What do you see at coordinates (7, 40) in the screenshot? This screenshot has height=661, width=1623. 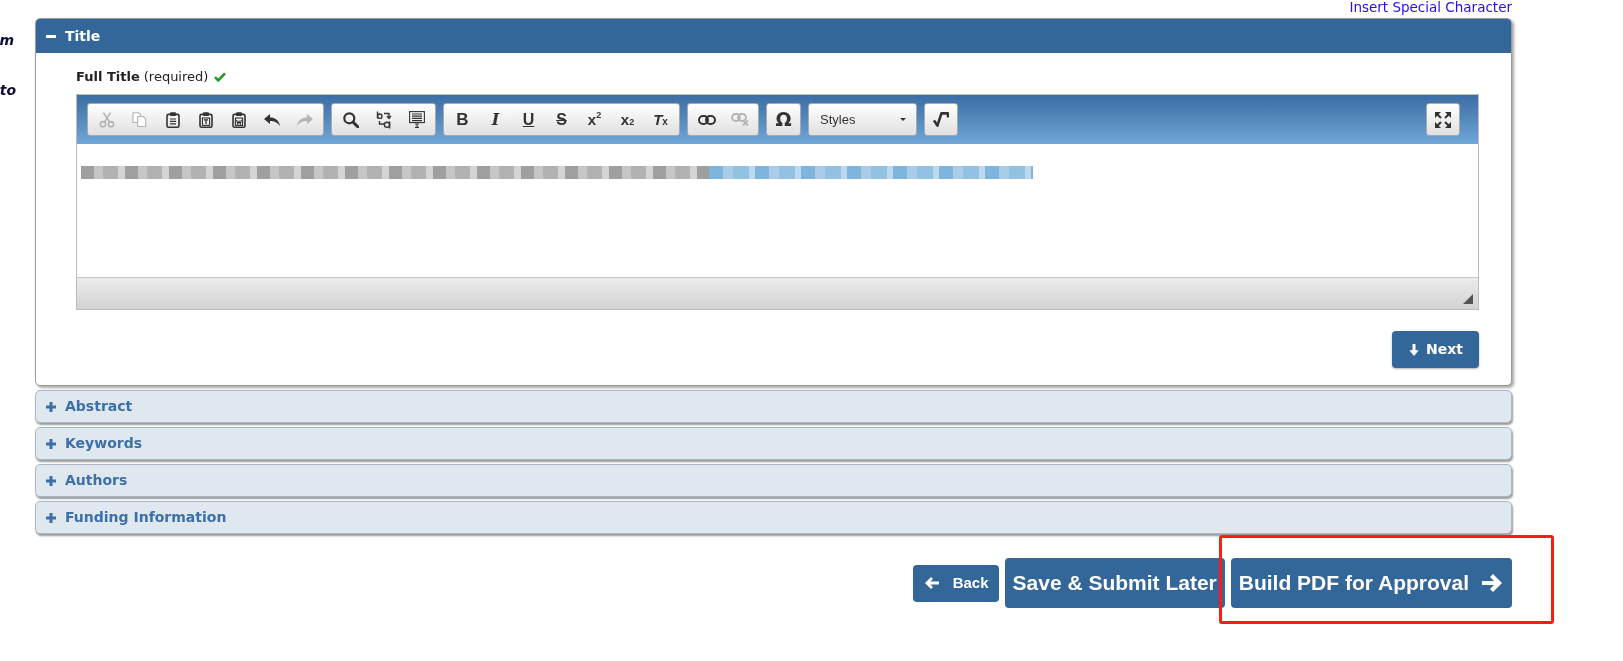 I see `sidebar-text: m` at bounding box center [7, 40].